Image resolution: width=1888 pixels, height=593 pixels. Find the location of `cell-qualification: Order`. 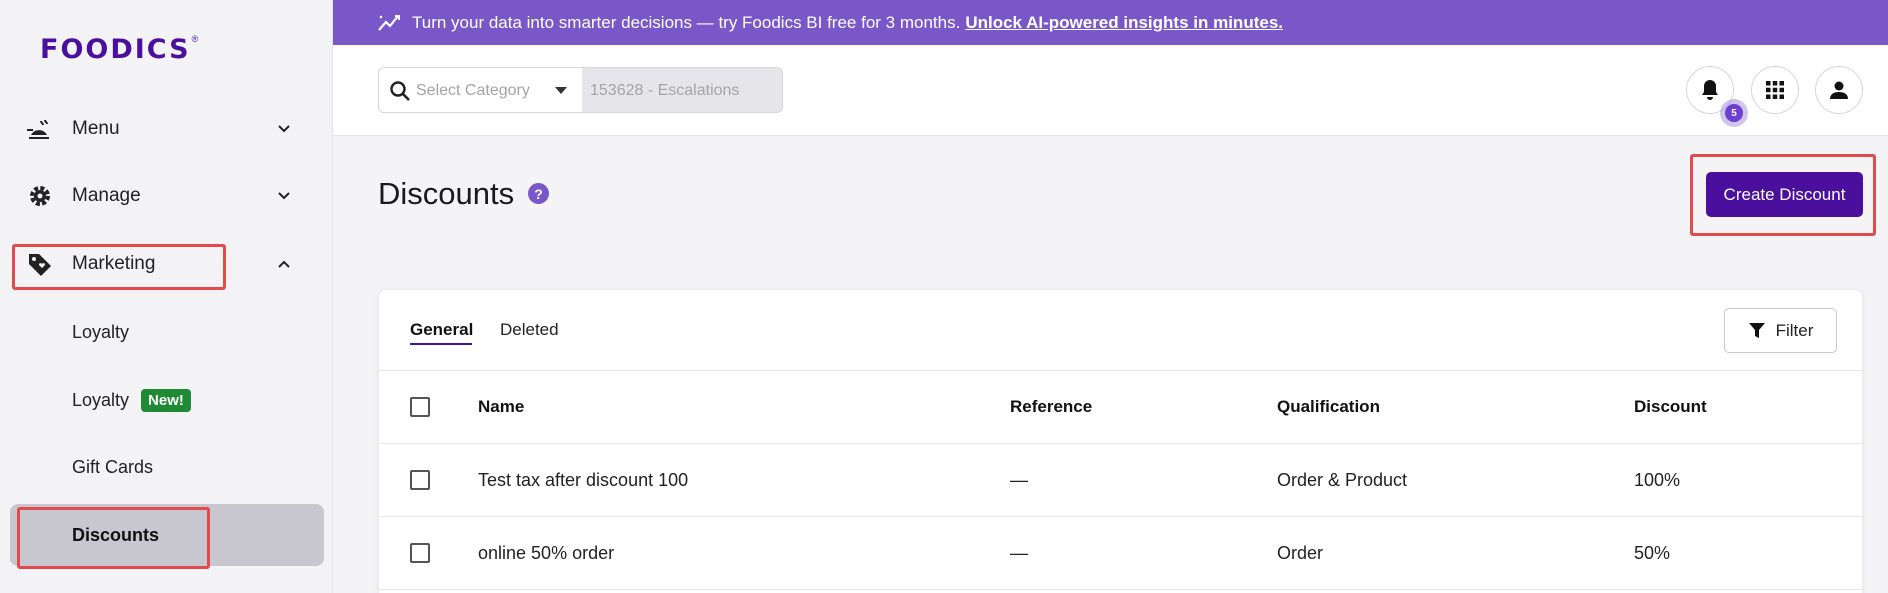

cell-qualification: Order is located at coordinates (1300, 553).